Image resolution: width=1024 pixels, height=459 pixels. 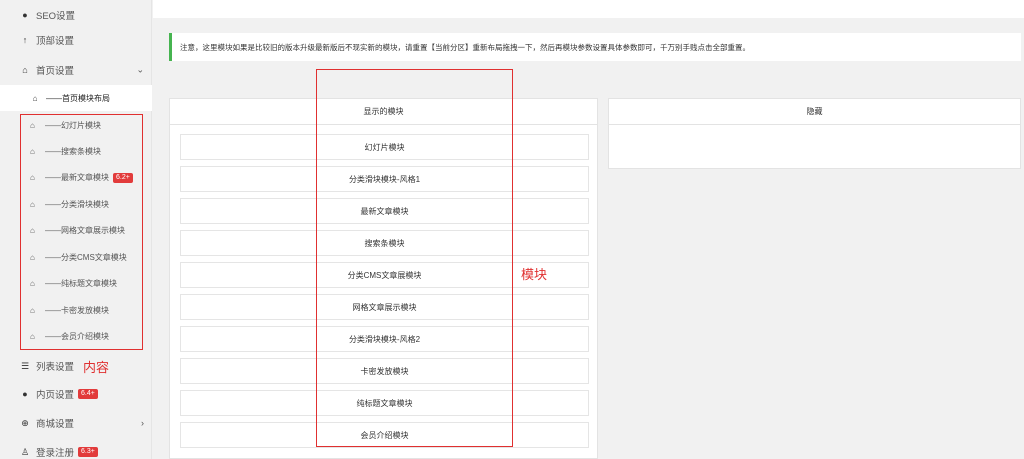 I want to click on sidebar-item-home-layout: ⌂ ——首页模块布局, so click(x=76, y=98).